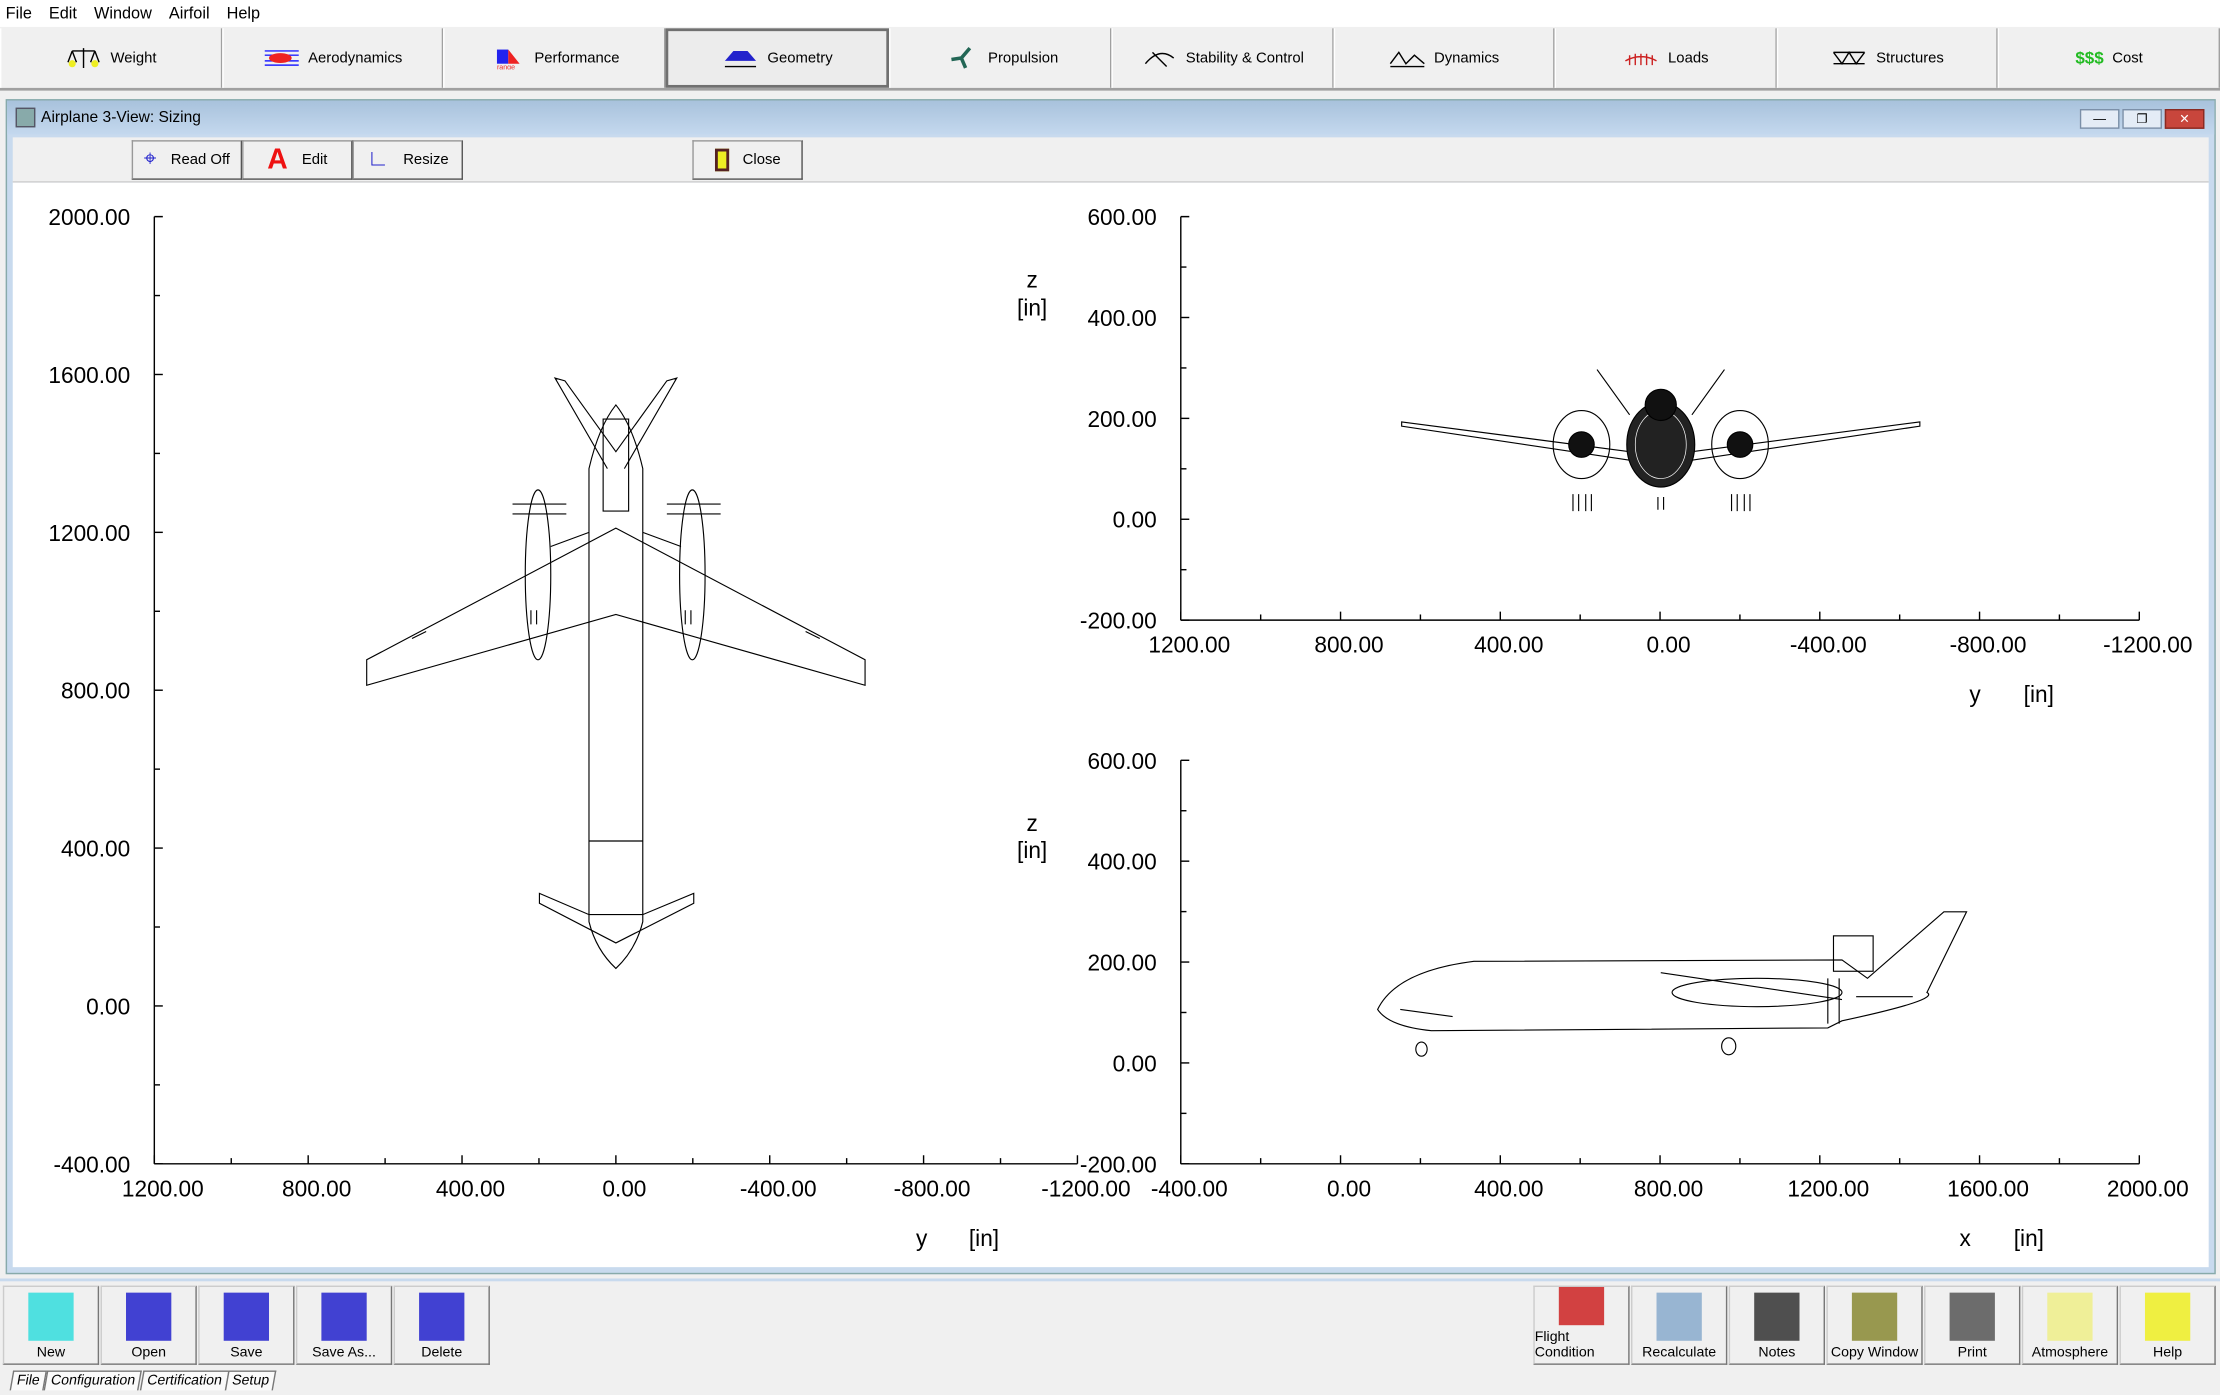 This screenshot has width=2220, height=1395. I want to click on recalculate-button: Recalculate, so click(1679, 1325).